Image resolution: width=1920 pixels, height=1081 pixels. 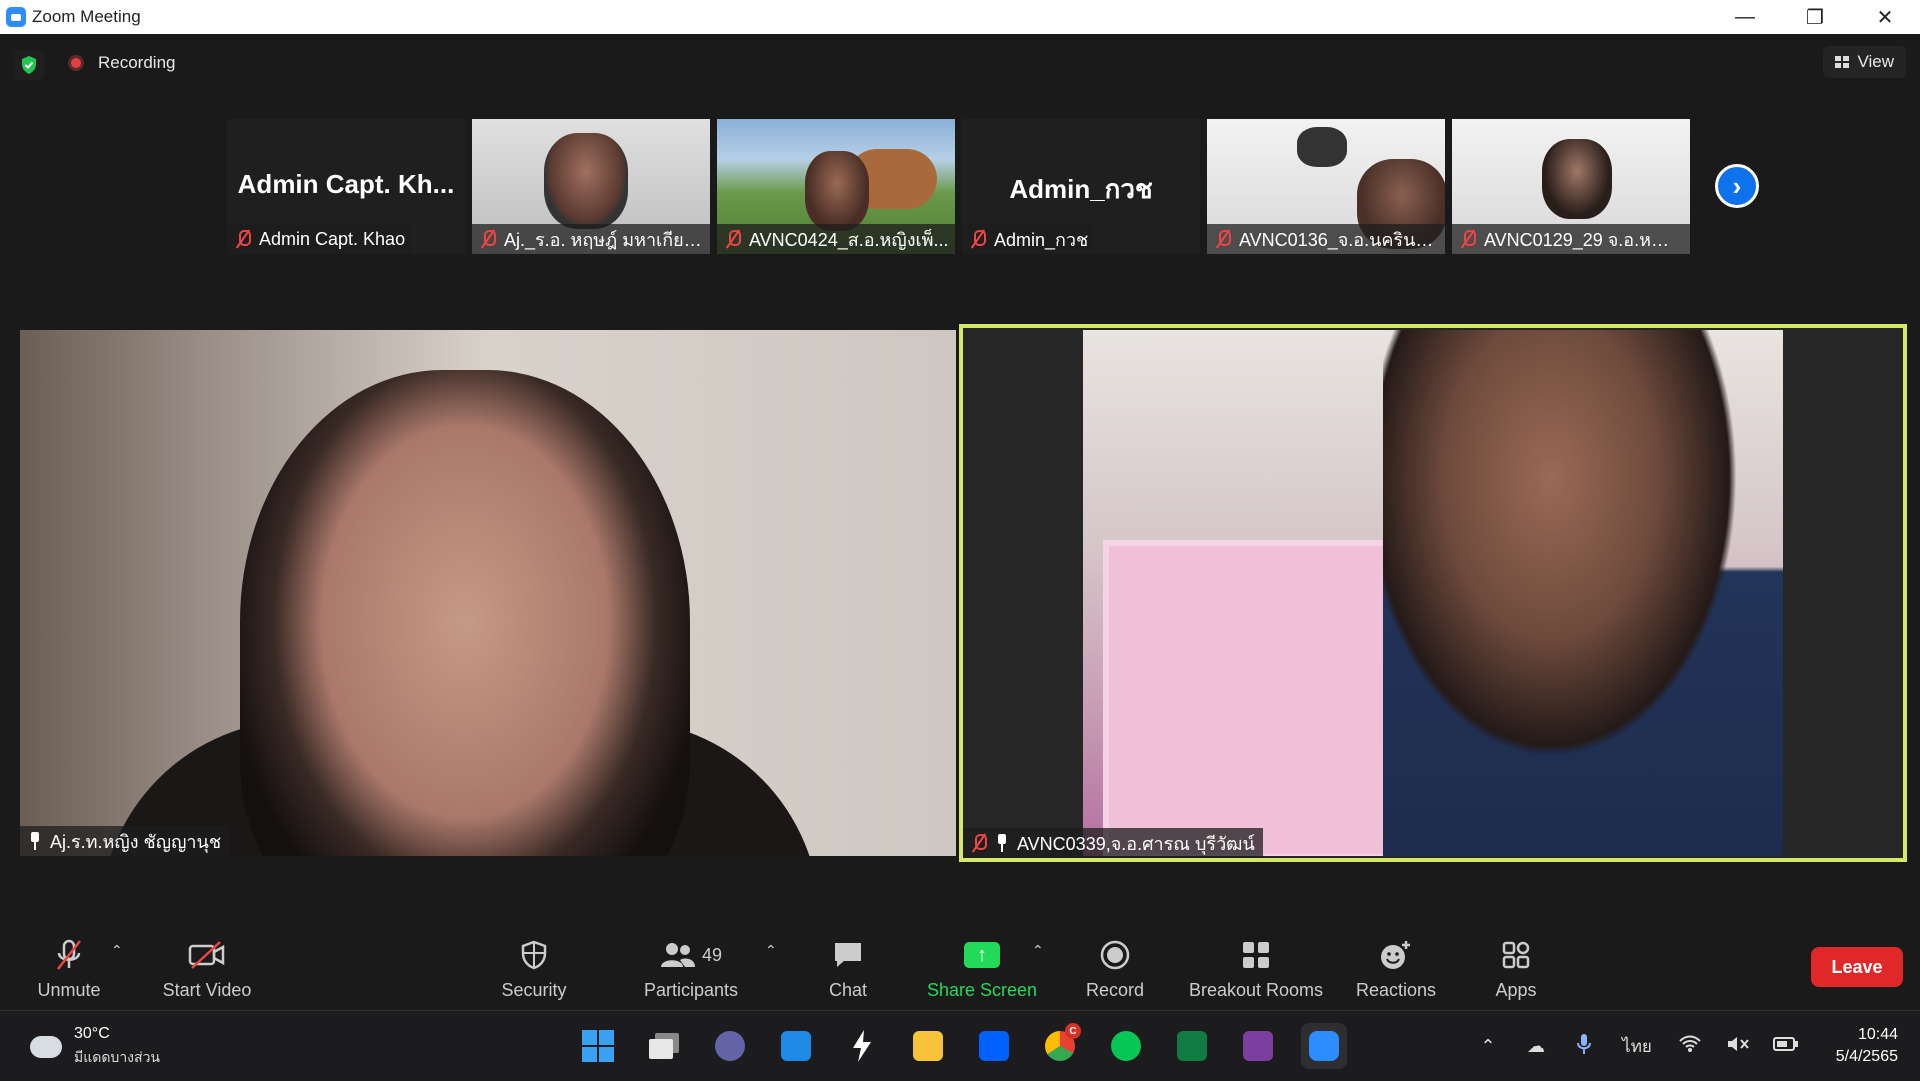 I want to click on pdf-app-icon, so click(x=1258, y=1046).